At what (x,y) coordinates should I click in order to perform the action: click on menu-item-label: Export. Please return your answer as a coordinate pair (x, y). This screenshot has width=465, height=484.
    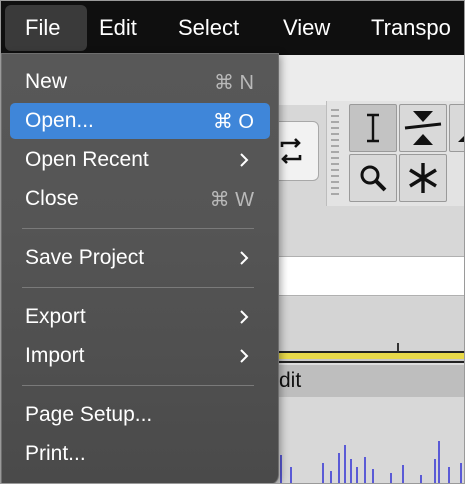
    Looking at the image, I should click on (55, 316).